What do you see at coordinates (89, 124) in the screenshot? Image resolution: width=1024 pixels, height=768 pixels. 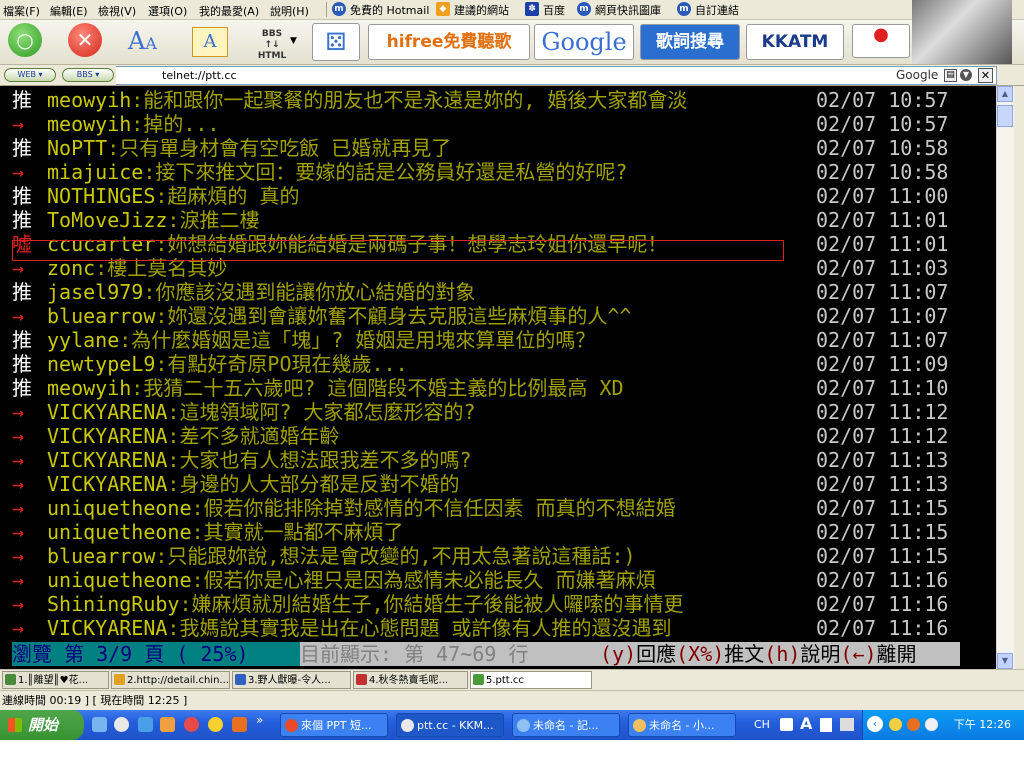 I see `push-user: meowyih` at bounding box center [89, 124].